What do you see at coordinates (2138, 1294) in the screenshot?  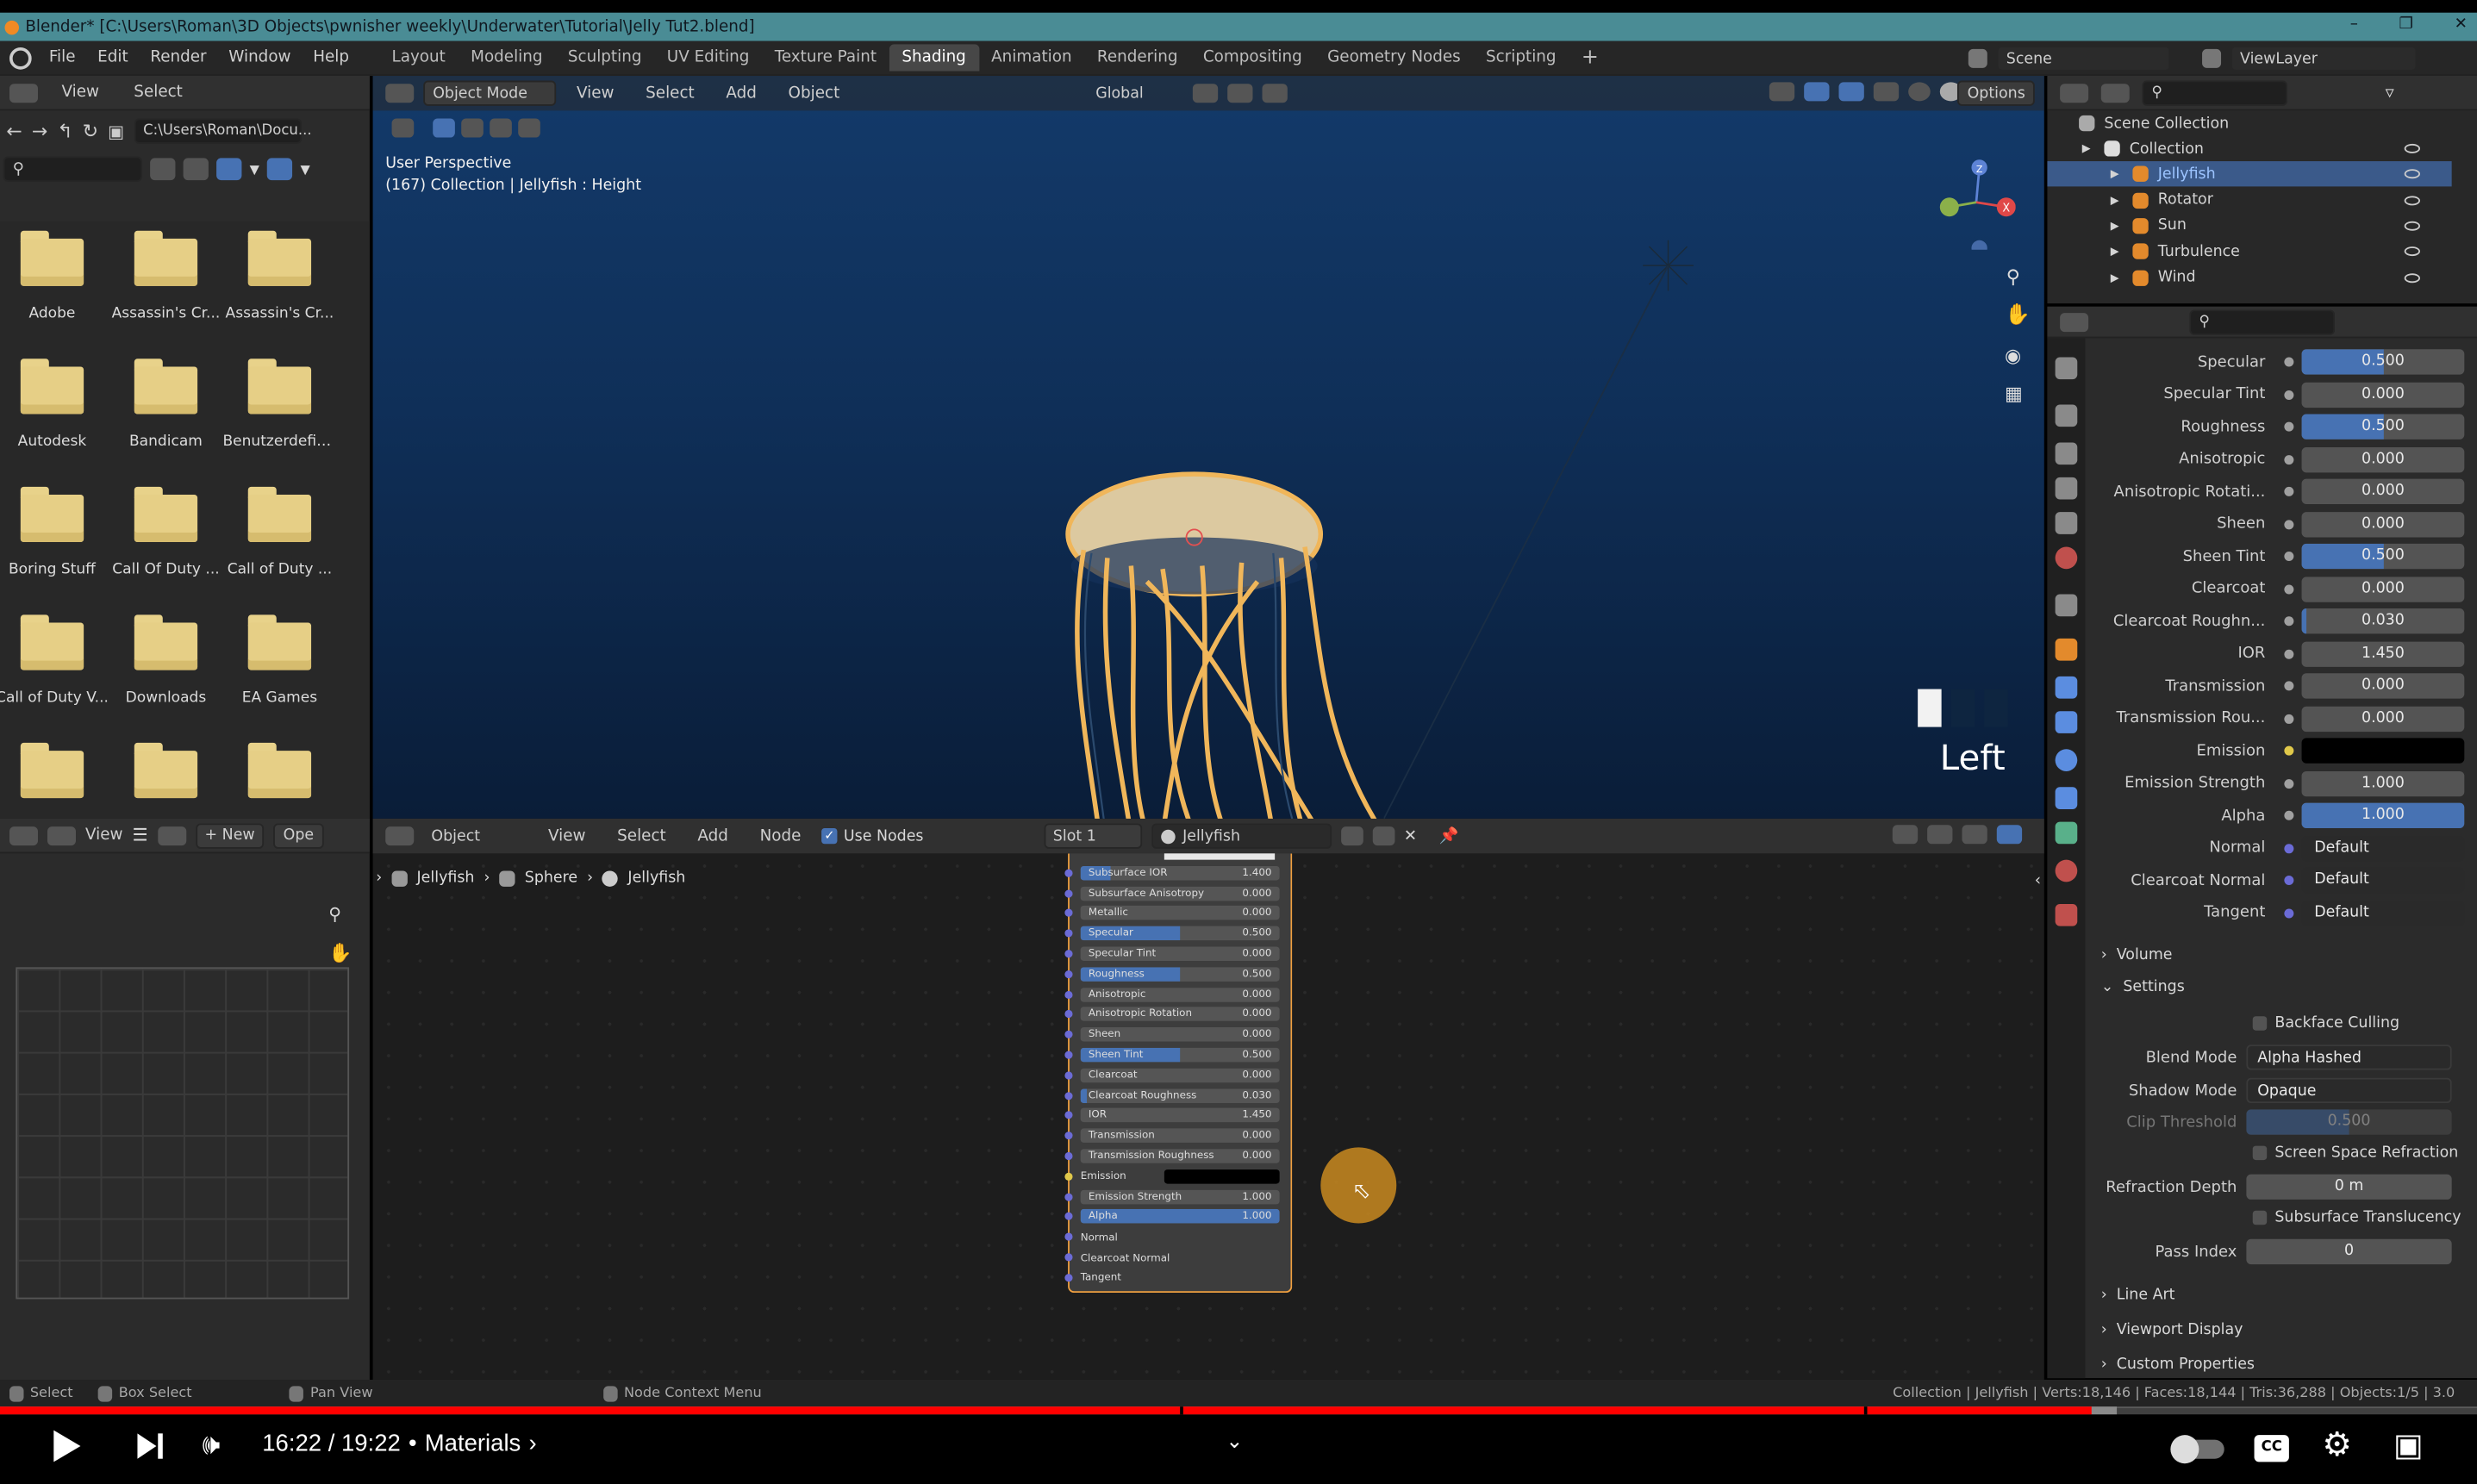 I see `line-art-section: › Line Art` at bounding box center [2138, 1294].